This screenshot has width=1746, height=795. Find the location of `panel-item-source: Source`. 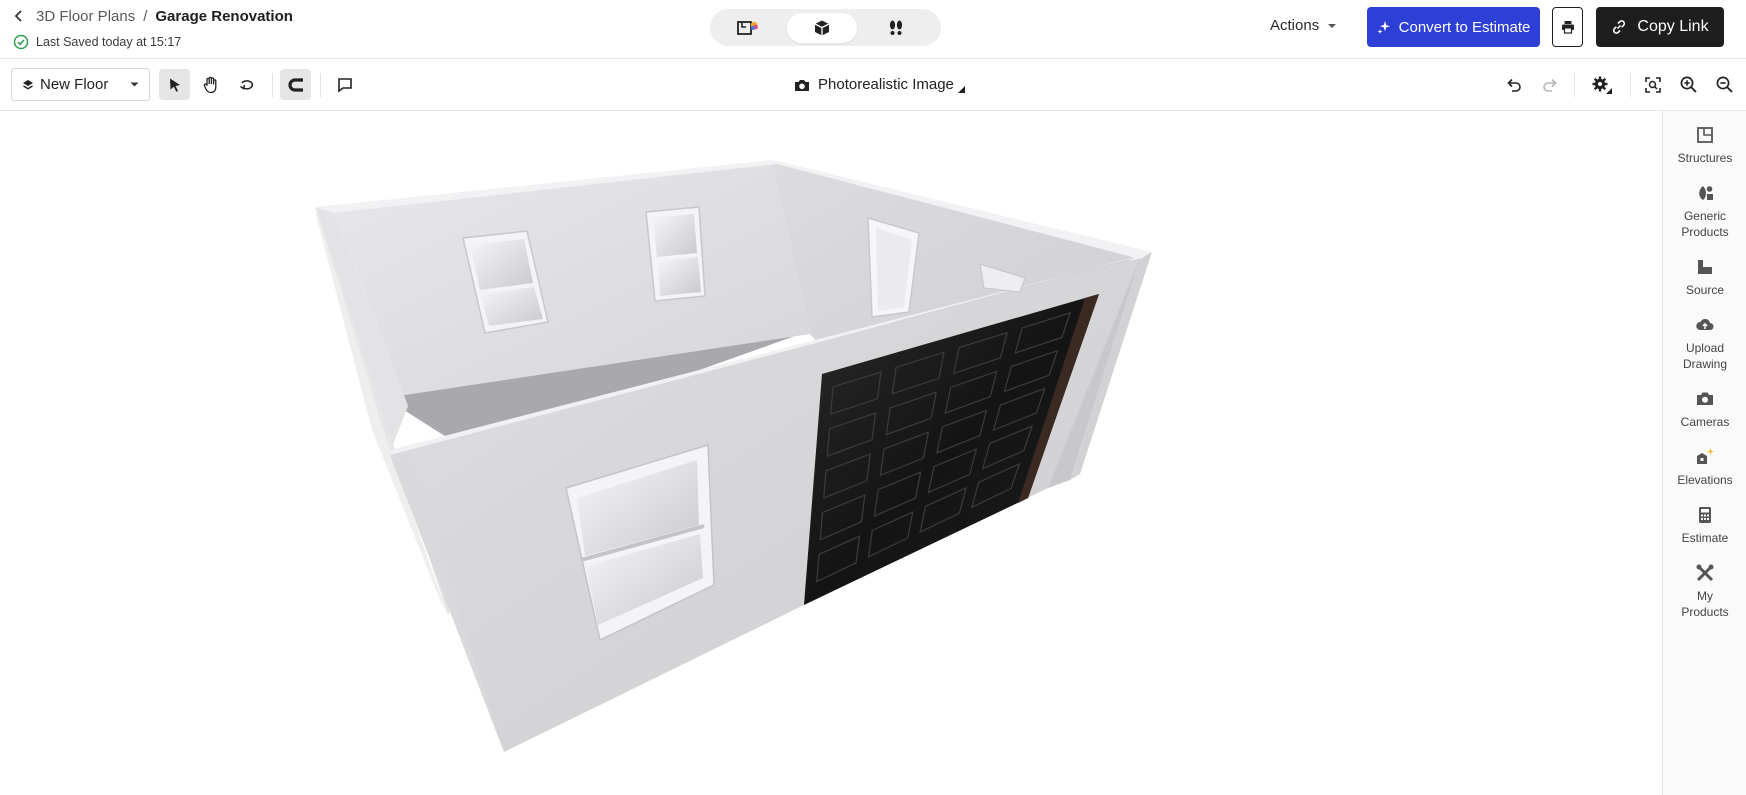

panel-item-source: Source is located at coordinates (1704, 277).